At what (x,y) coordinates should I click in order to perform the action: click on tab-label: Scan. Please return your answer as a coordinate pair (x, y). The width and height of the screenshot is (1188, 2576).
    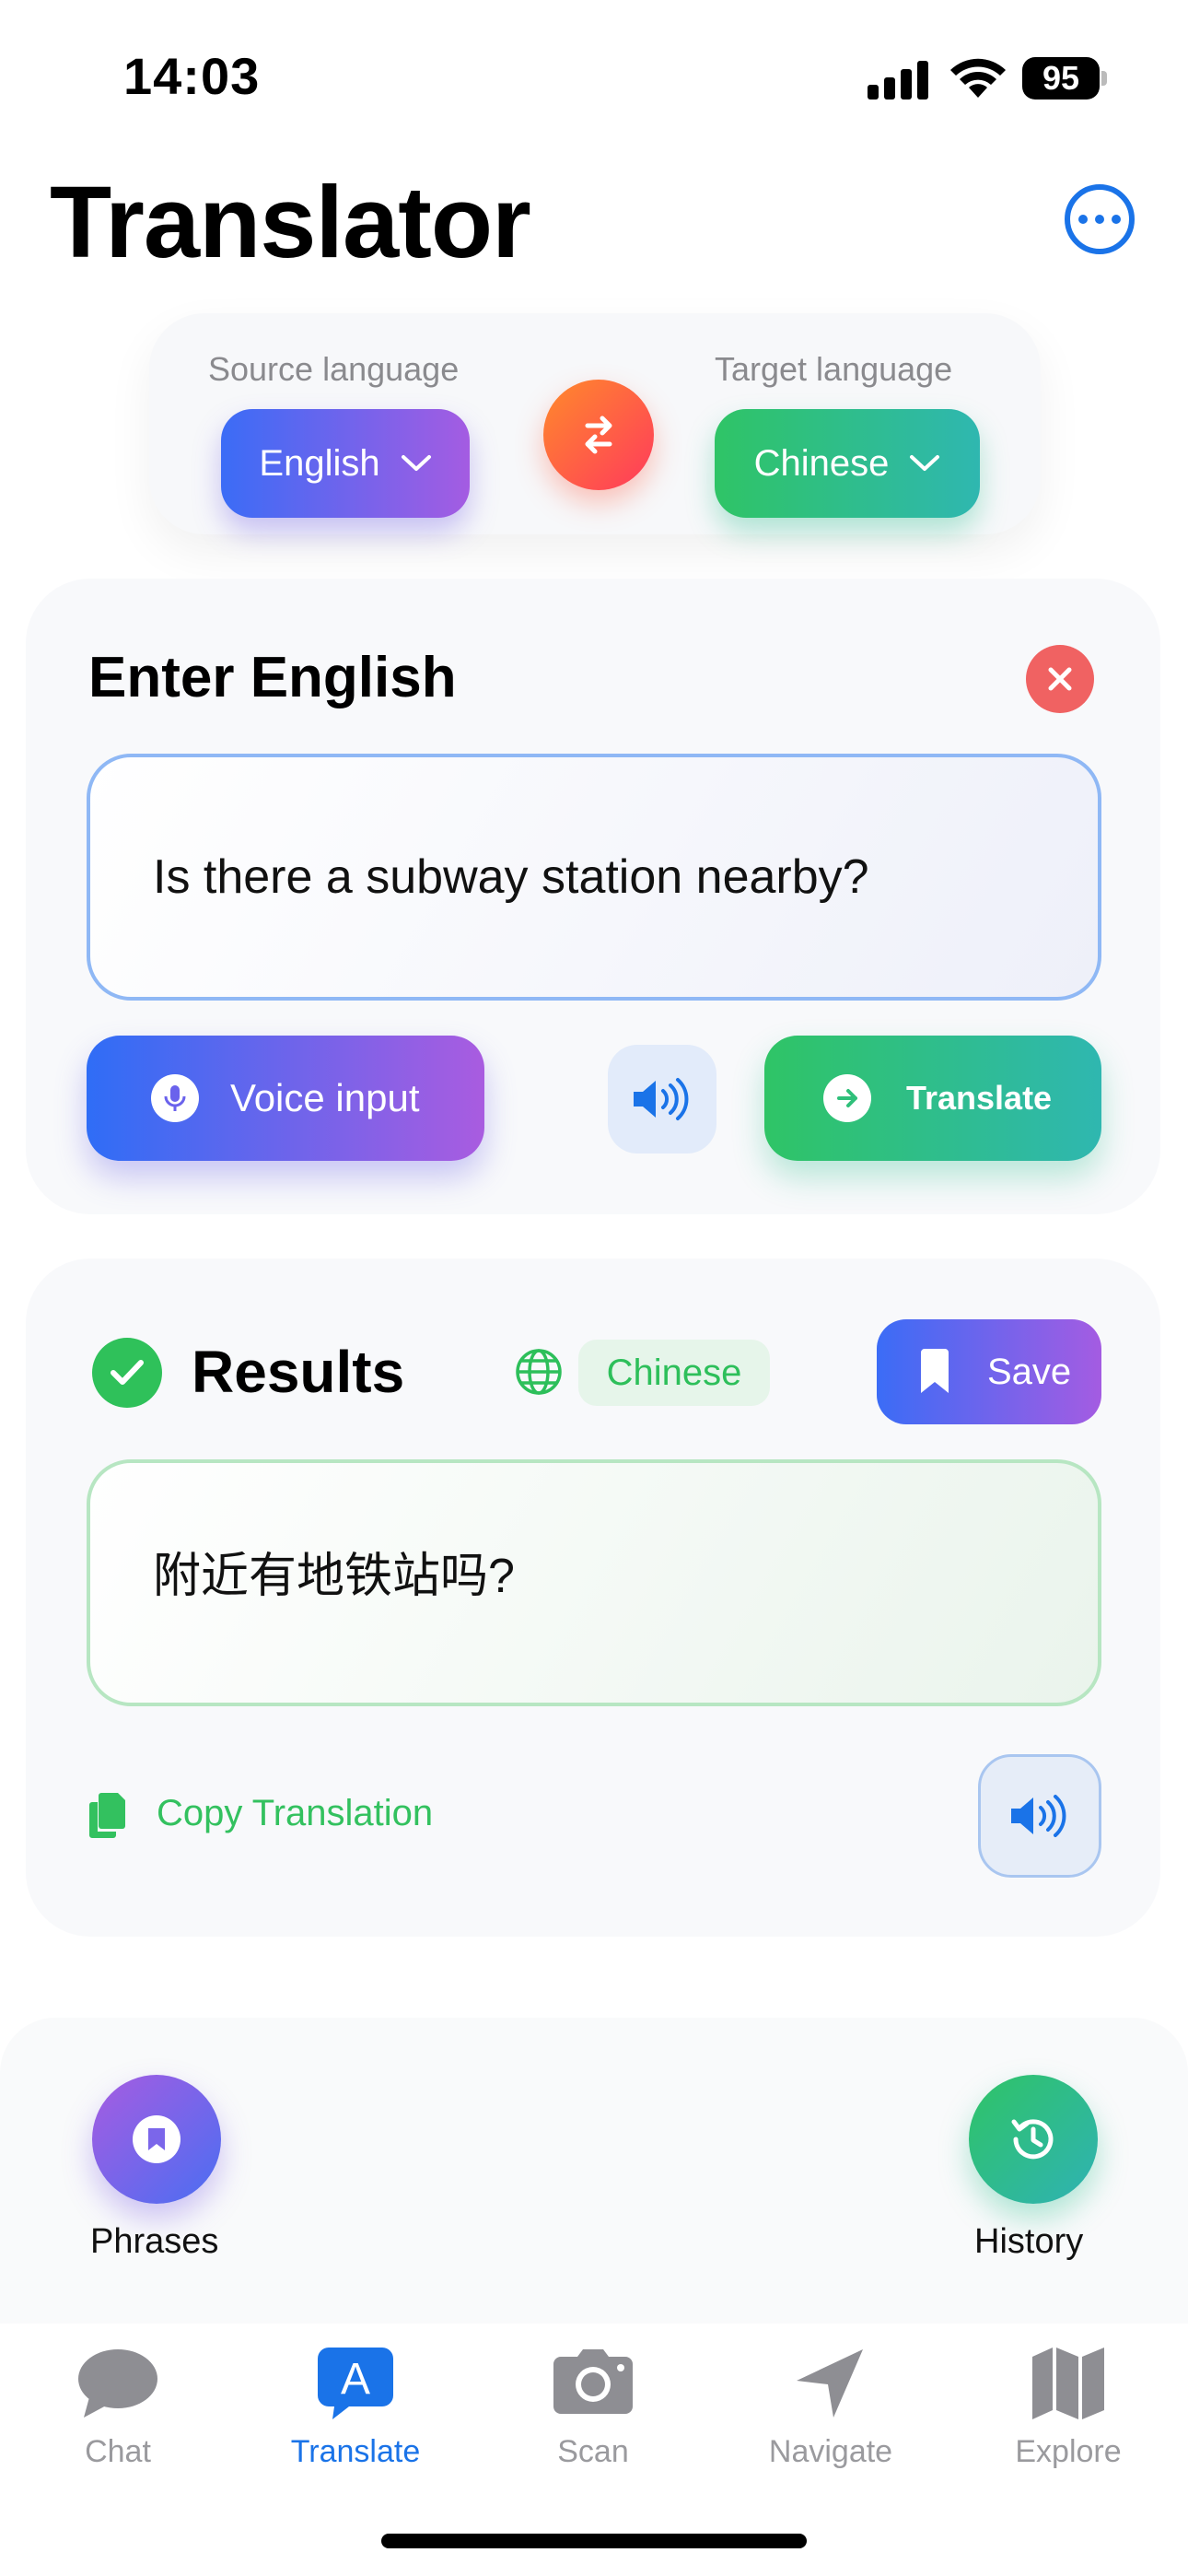
    Looking at the image, I should click on (593, 2451).